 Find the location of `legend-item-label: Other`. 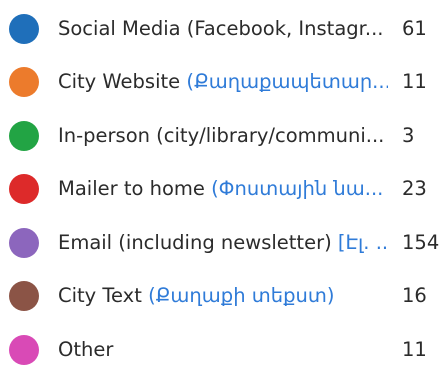

legend-item-label: Other is located at coordinates (86, 349).